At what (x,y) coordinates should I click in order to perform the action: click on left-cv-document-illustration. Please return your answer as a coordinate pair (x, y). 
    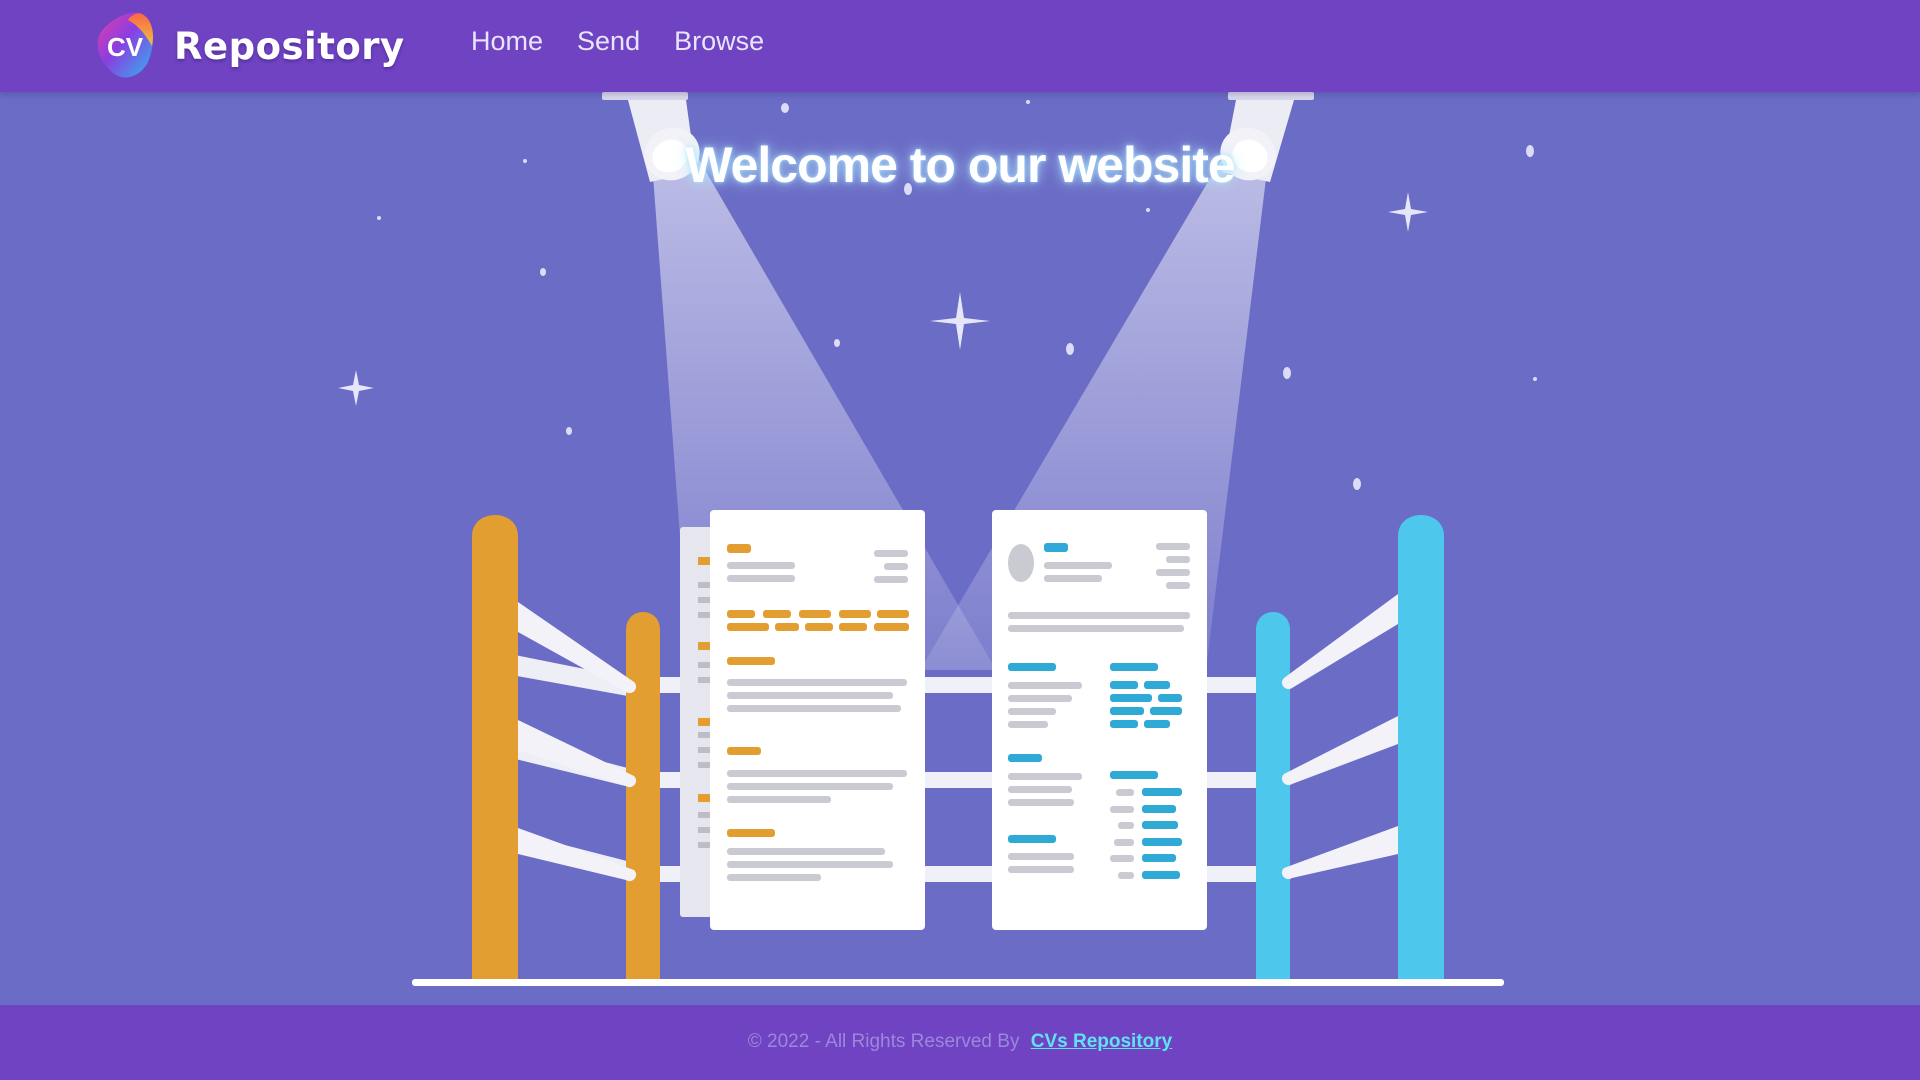
    Looking at the image, I should click on (802, 720).